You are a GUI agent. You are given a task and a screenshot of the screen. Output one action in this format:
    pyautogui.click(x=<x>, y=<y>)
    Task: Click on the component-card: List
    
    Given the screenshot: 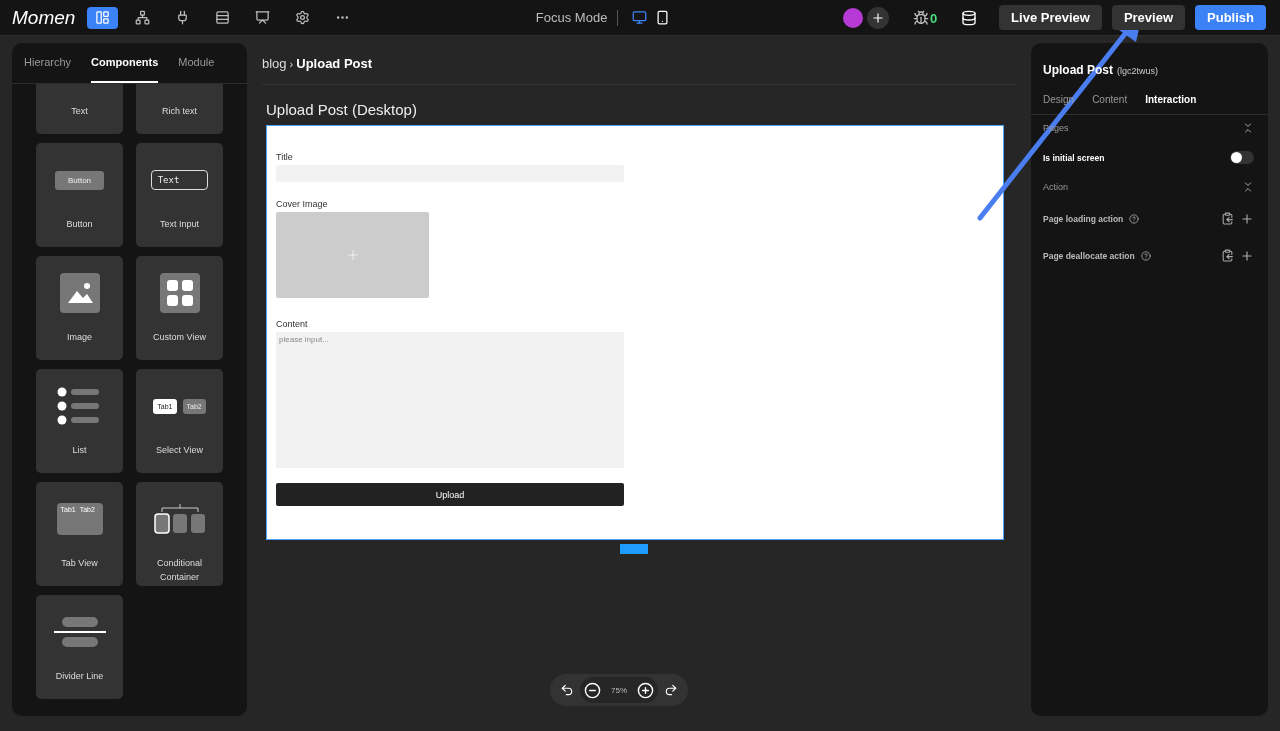 What is the action you would take?
    pyautogui.click(x=79, y=421)
    